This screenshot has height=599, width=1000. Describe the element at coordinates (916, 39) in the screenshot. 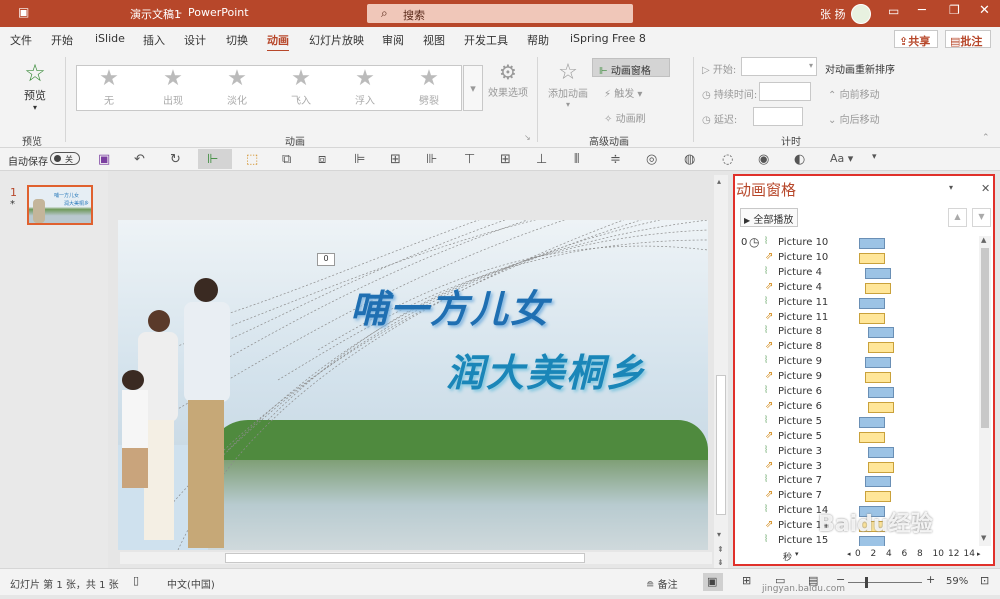

I see `share-button: ⇪共享` at that location.